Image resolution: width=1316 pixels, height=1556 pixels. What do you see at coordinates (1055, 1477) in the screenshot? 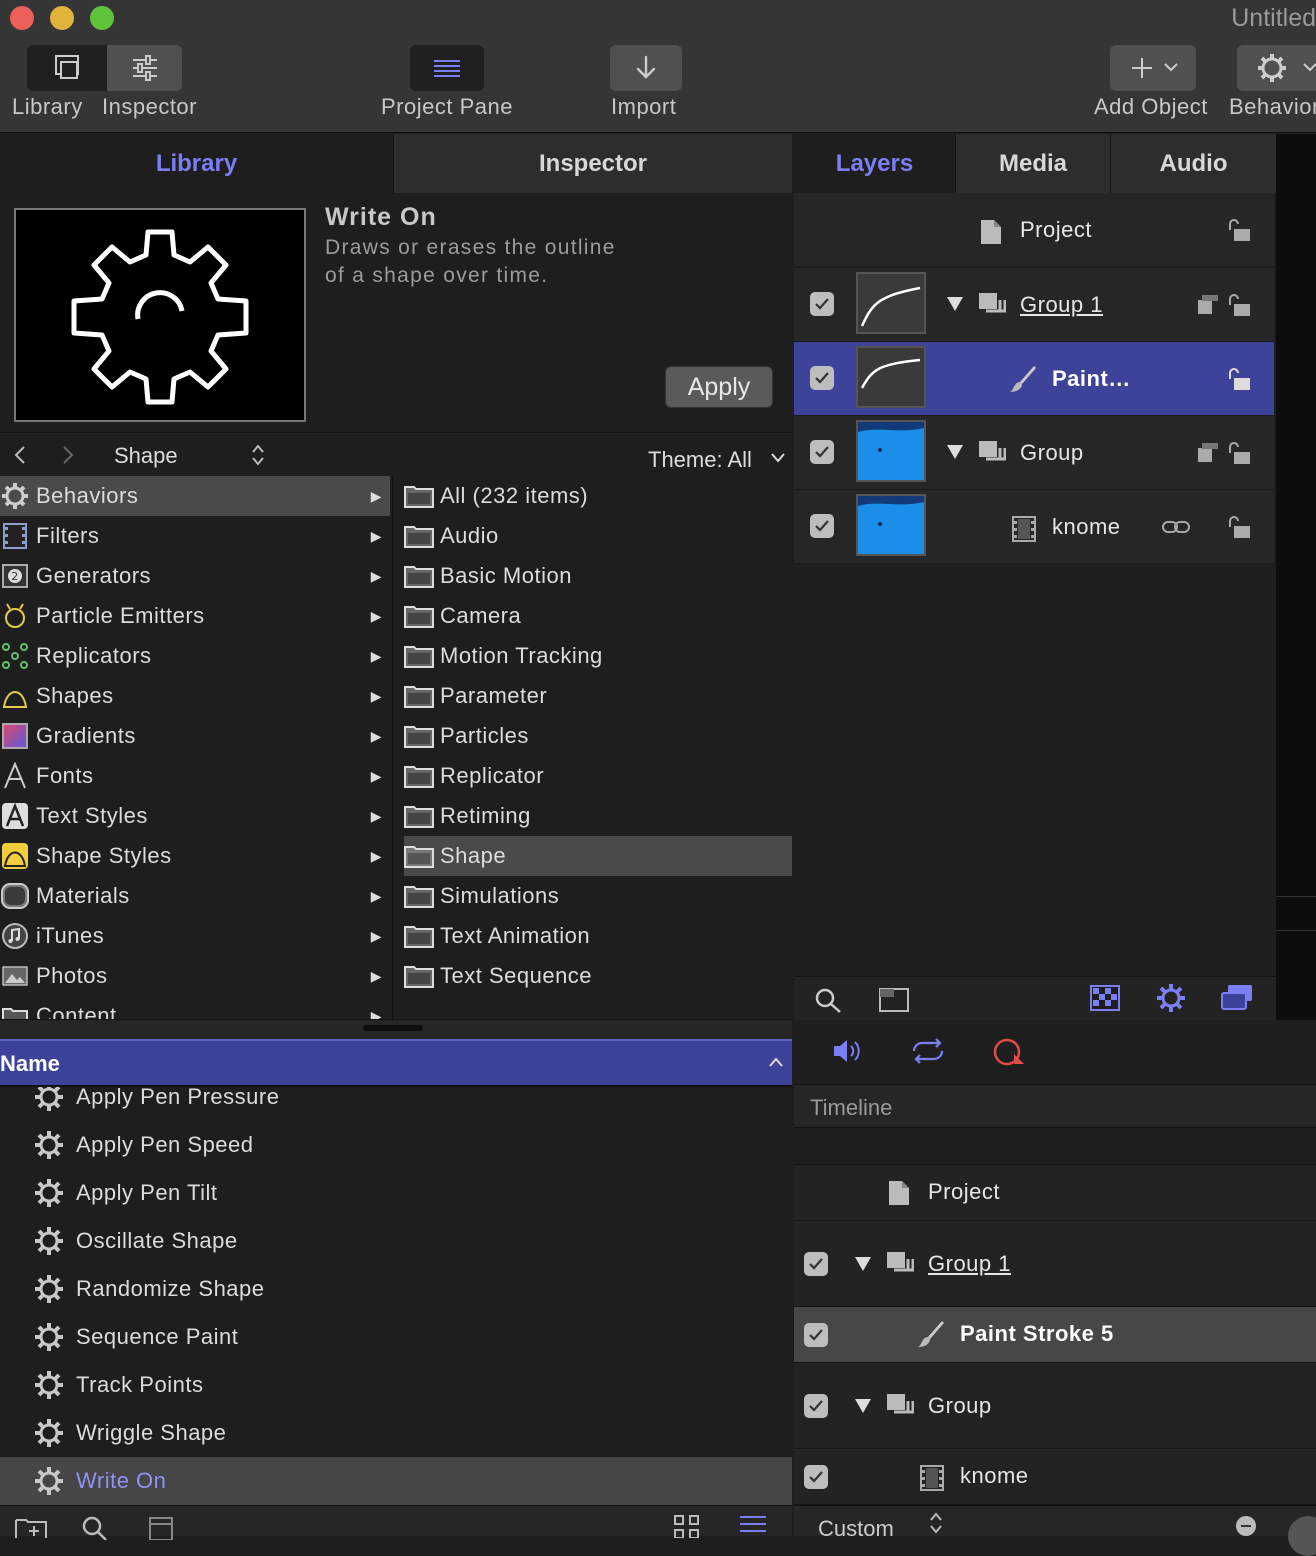
I see `timeline-row-knome: knome` at bounding box center [1055, 1477].